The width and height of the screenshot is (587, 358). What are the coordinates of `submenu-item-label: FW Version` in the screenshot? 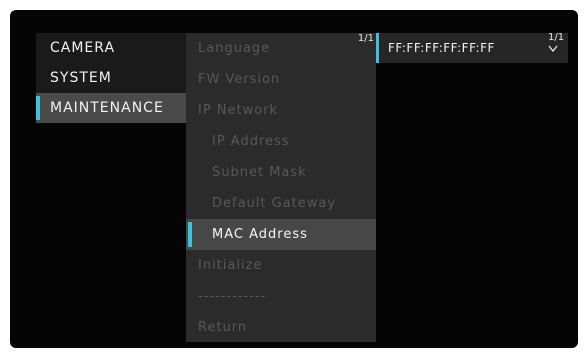 It's located at (239, 79).